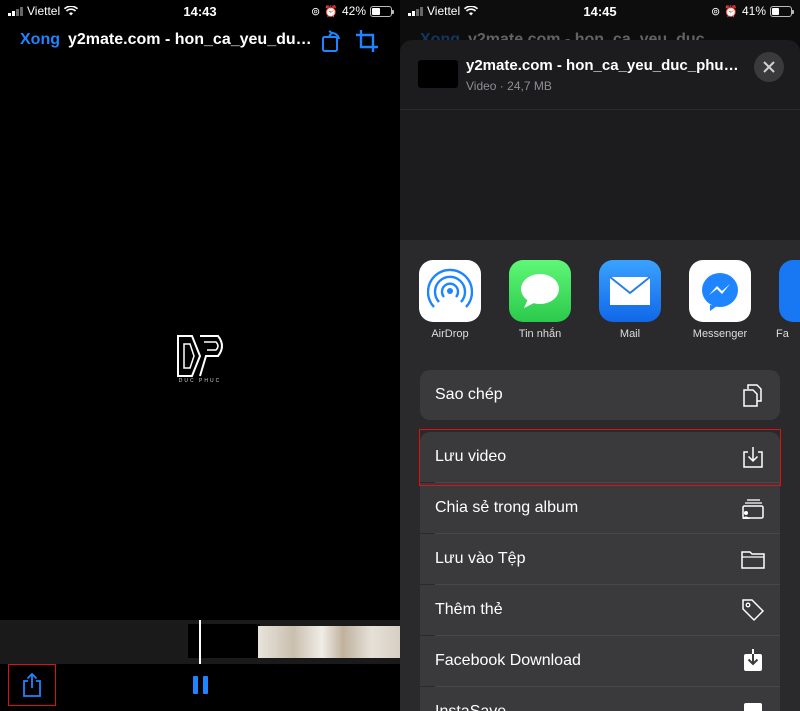 This screenshot has height=711, width=800. Describe the element at coordinates (200, 381) in the screenshot. I see `logo-caption: DUC PHUC` at that location.